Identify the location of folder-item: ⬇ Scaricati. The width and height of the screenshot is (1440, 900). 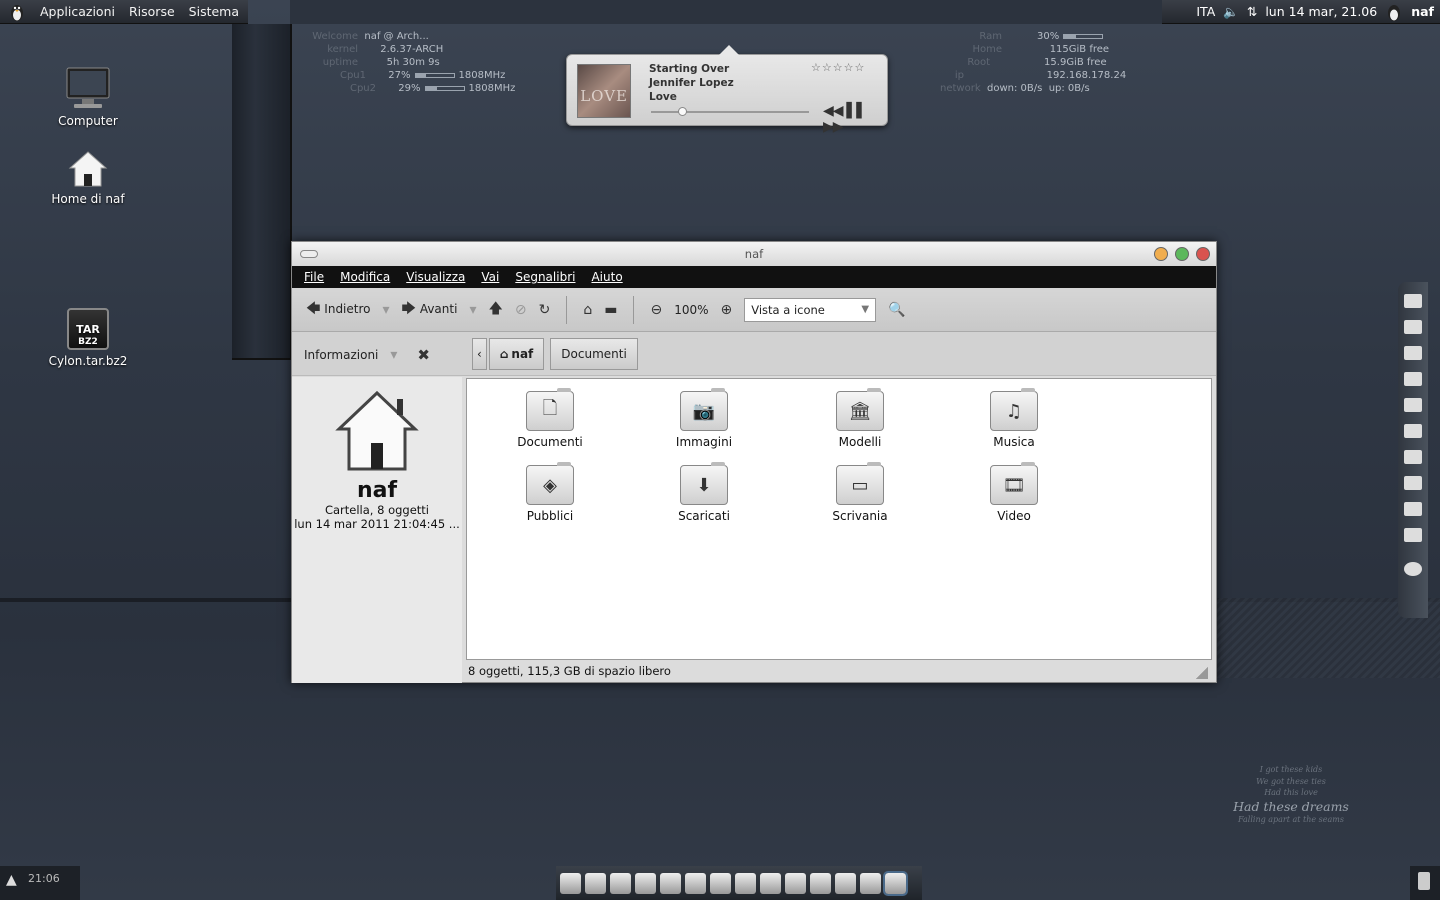
(704, 492).